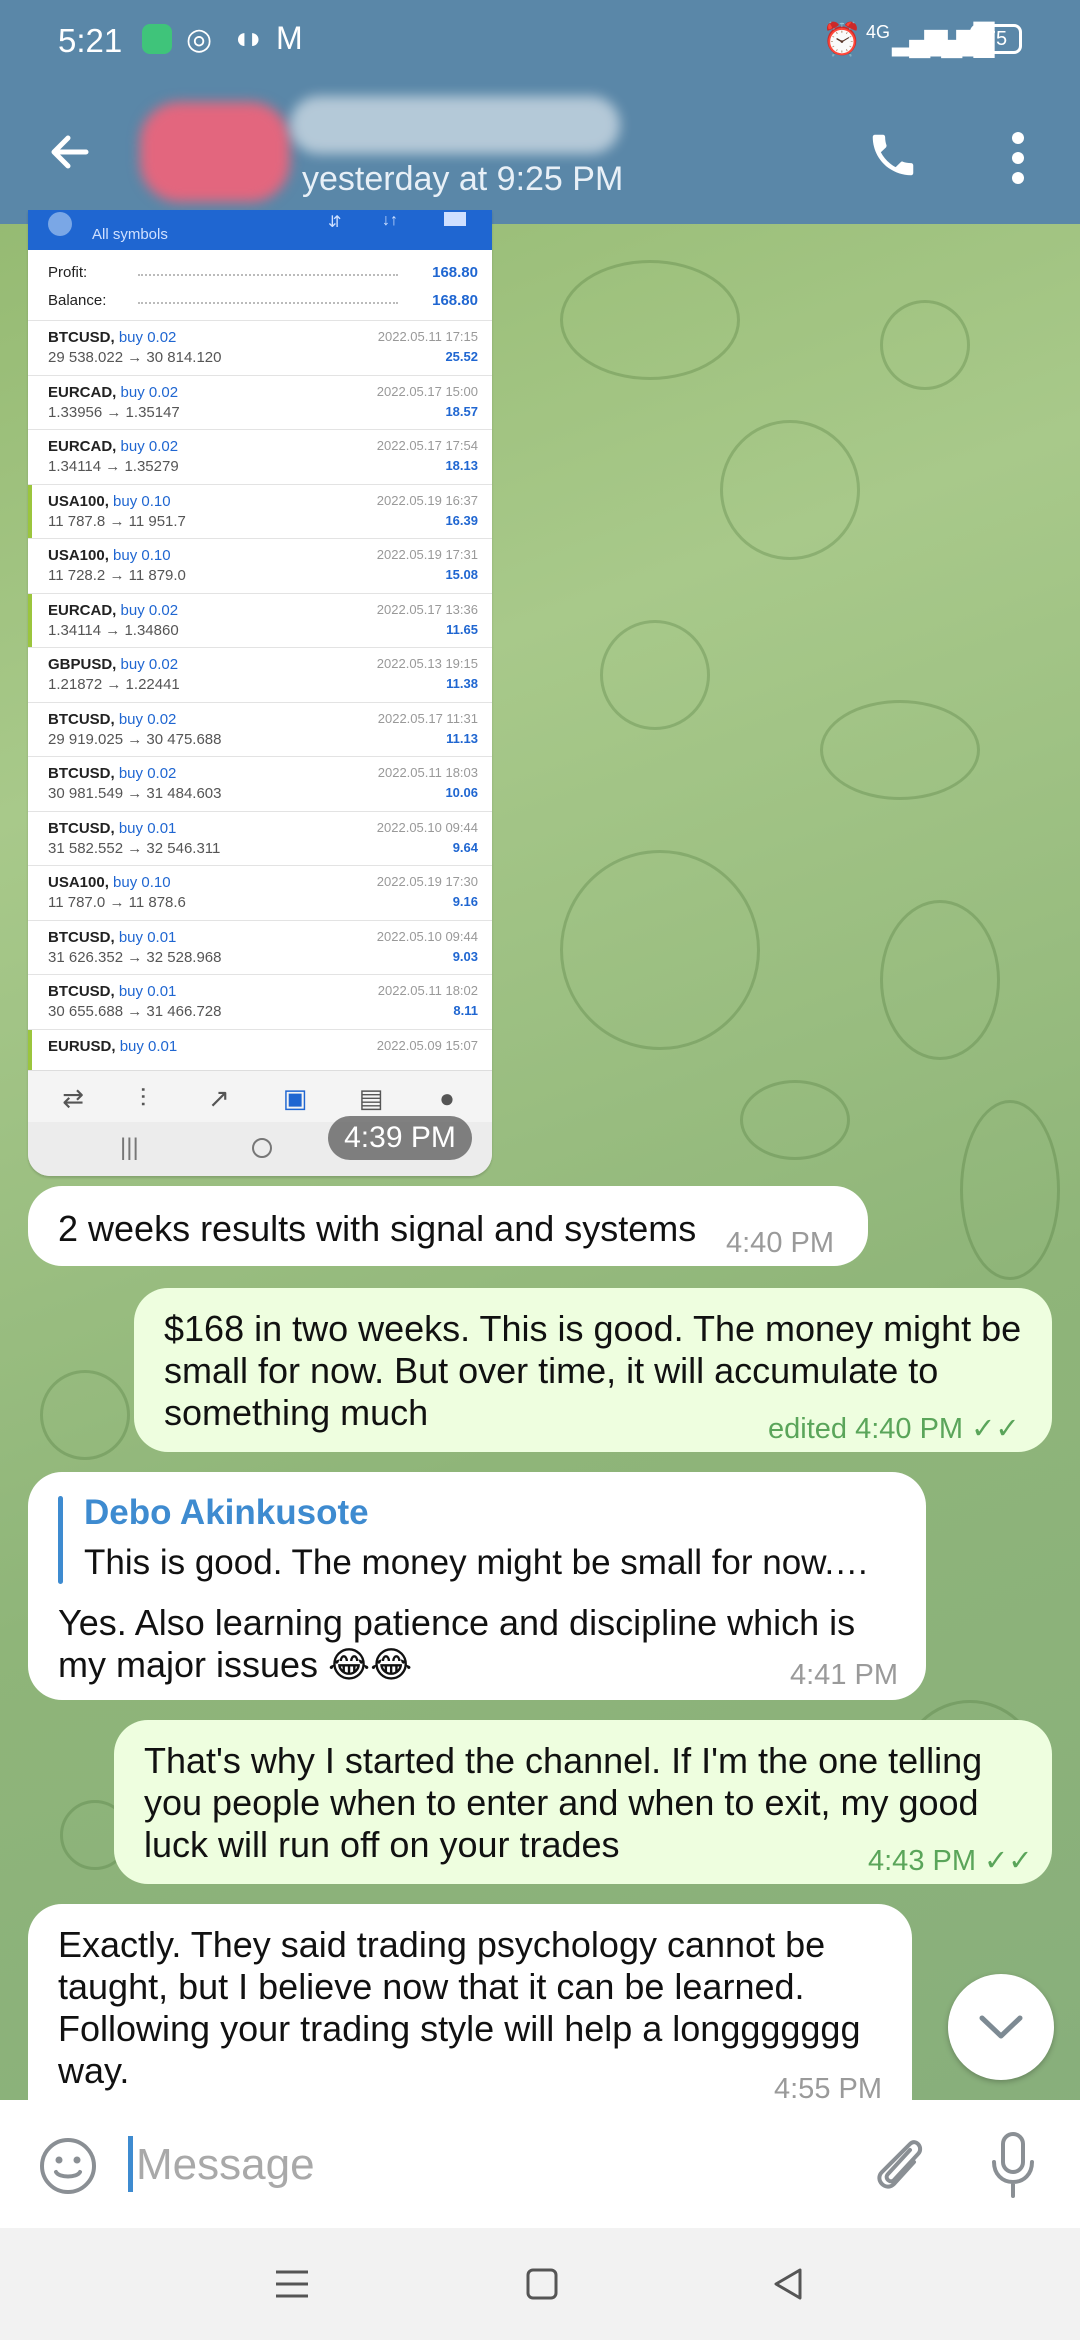  Describe the element at coordinates (465, 847) in the screenshot. I see `trade-profit: 9.64` at that location.